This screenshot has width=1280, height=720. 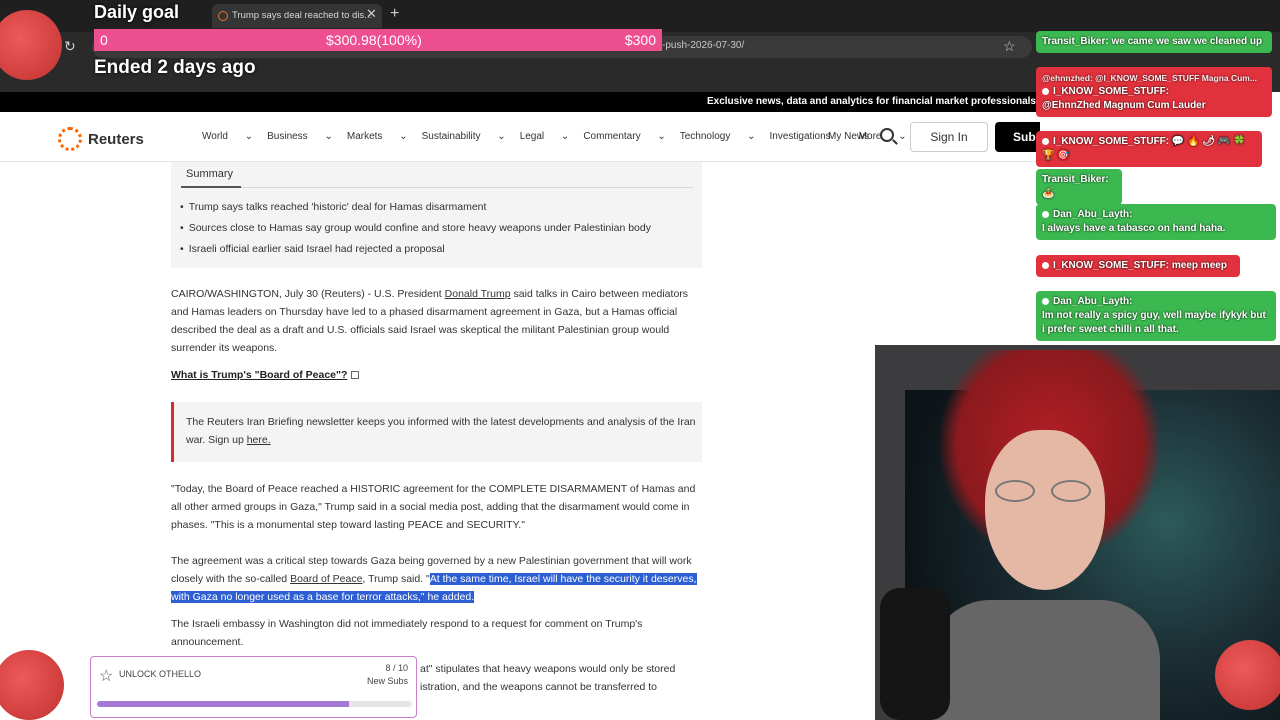 I want to click on reload-icon: ↻, so click(x=70, y=46).